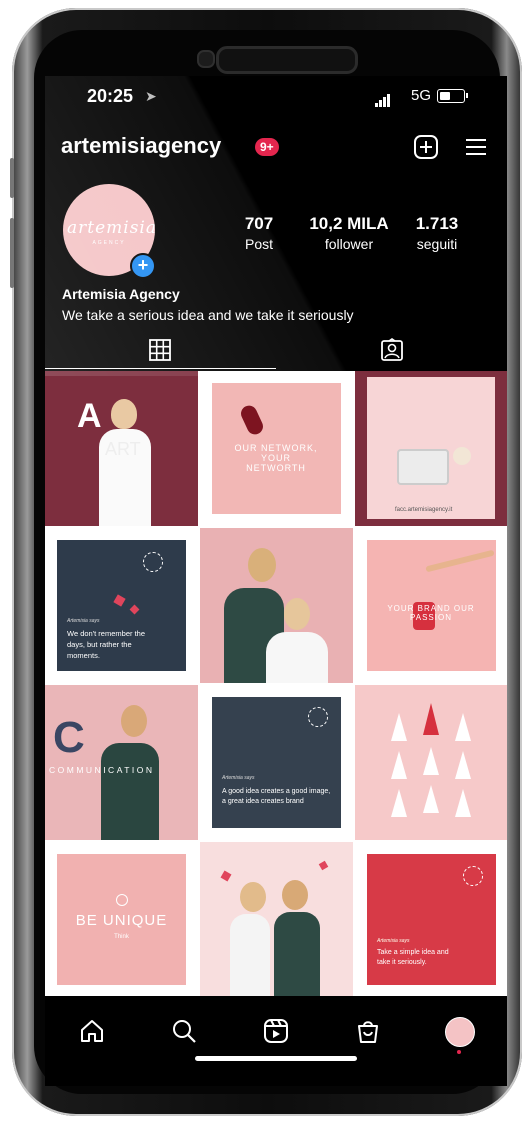  I want to click on avatar-logo: artemisia, so click(111, 228).